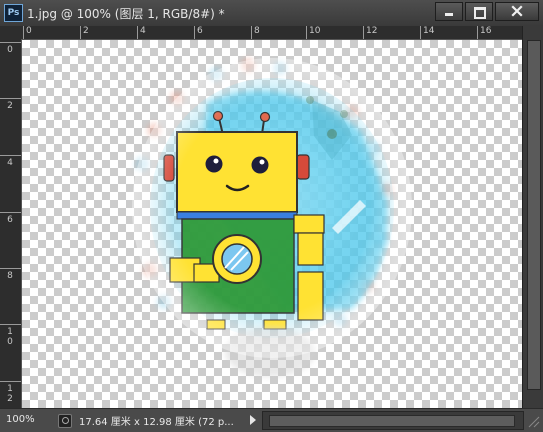  What do you see at coordinates (28, 419) in the screenshot?
I see `zoom-level-field: 100%` at bounding box center [28, 419].